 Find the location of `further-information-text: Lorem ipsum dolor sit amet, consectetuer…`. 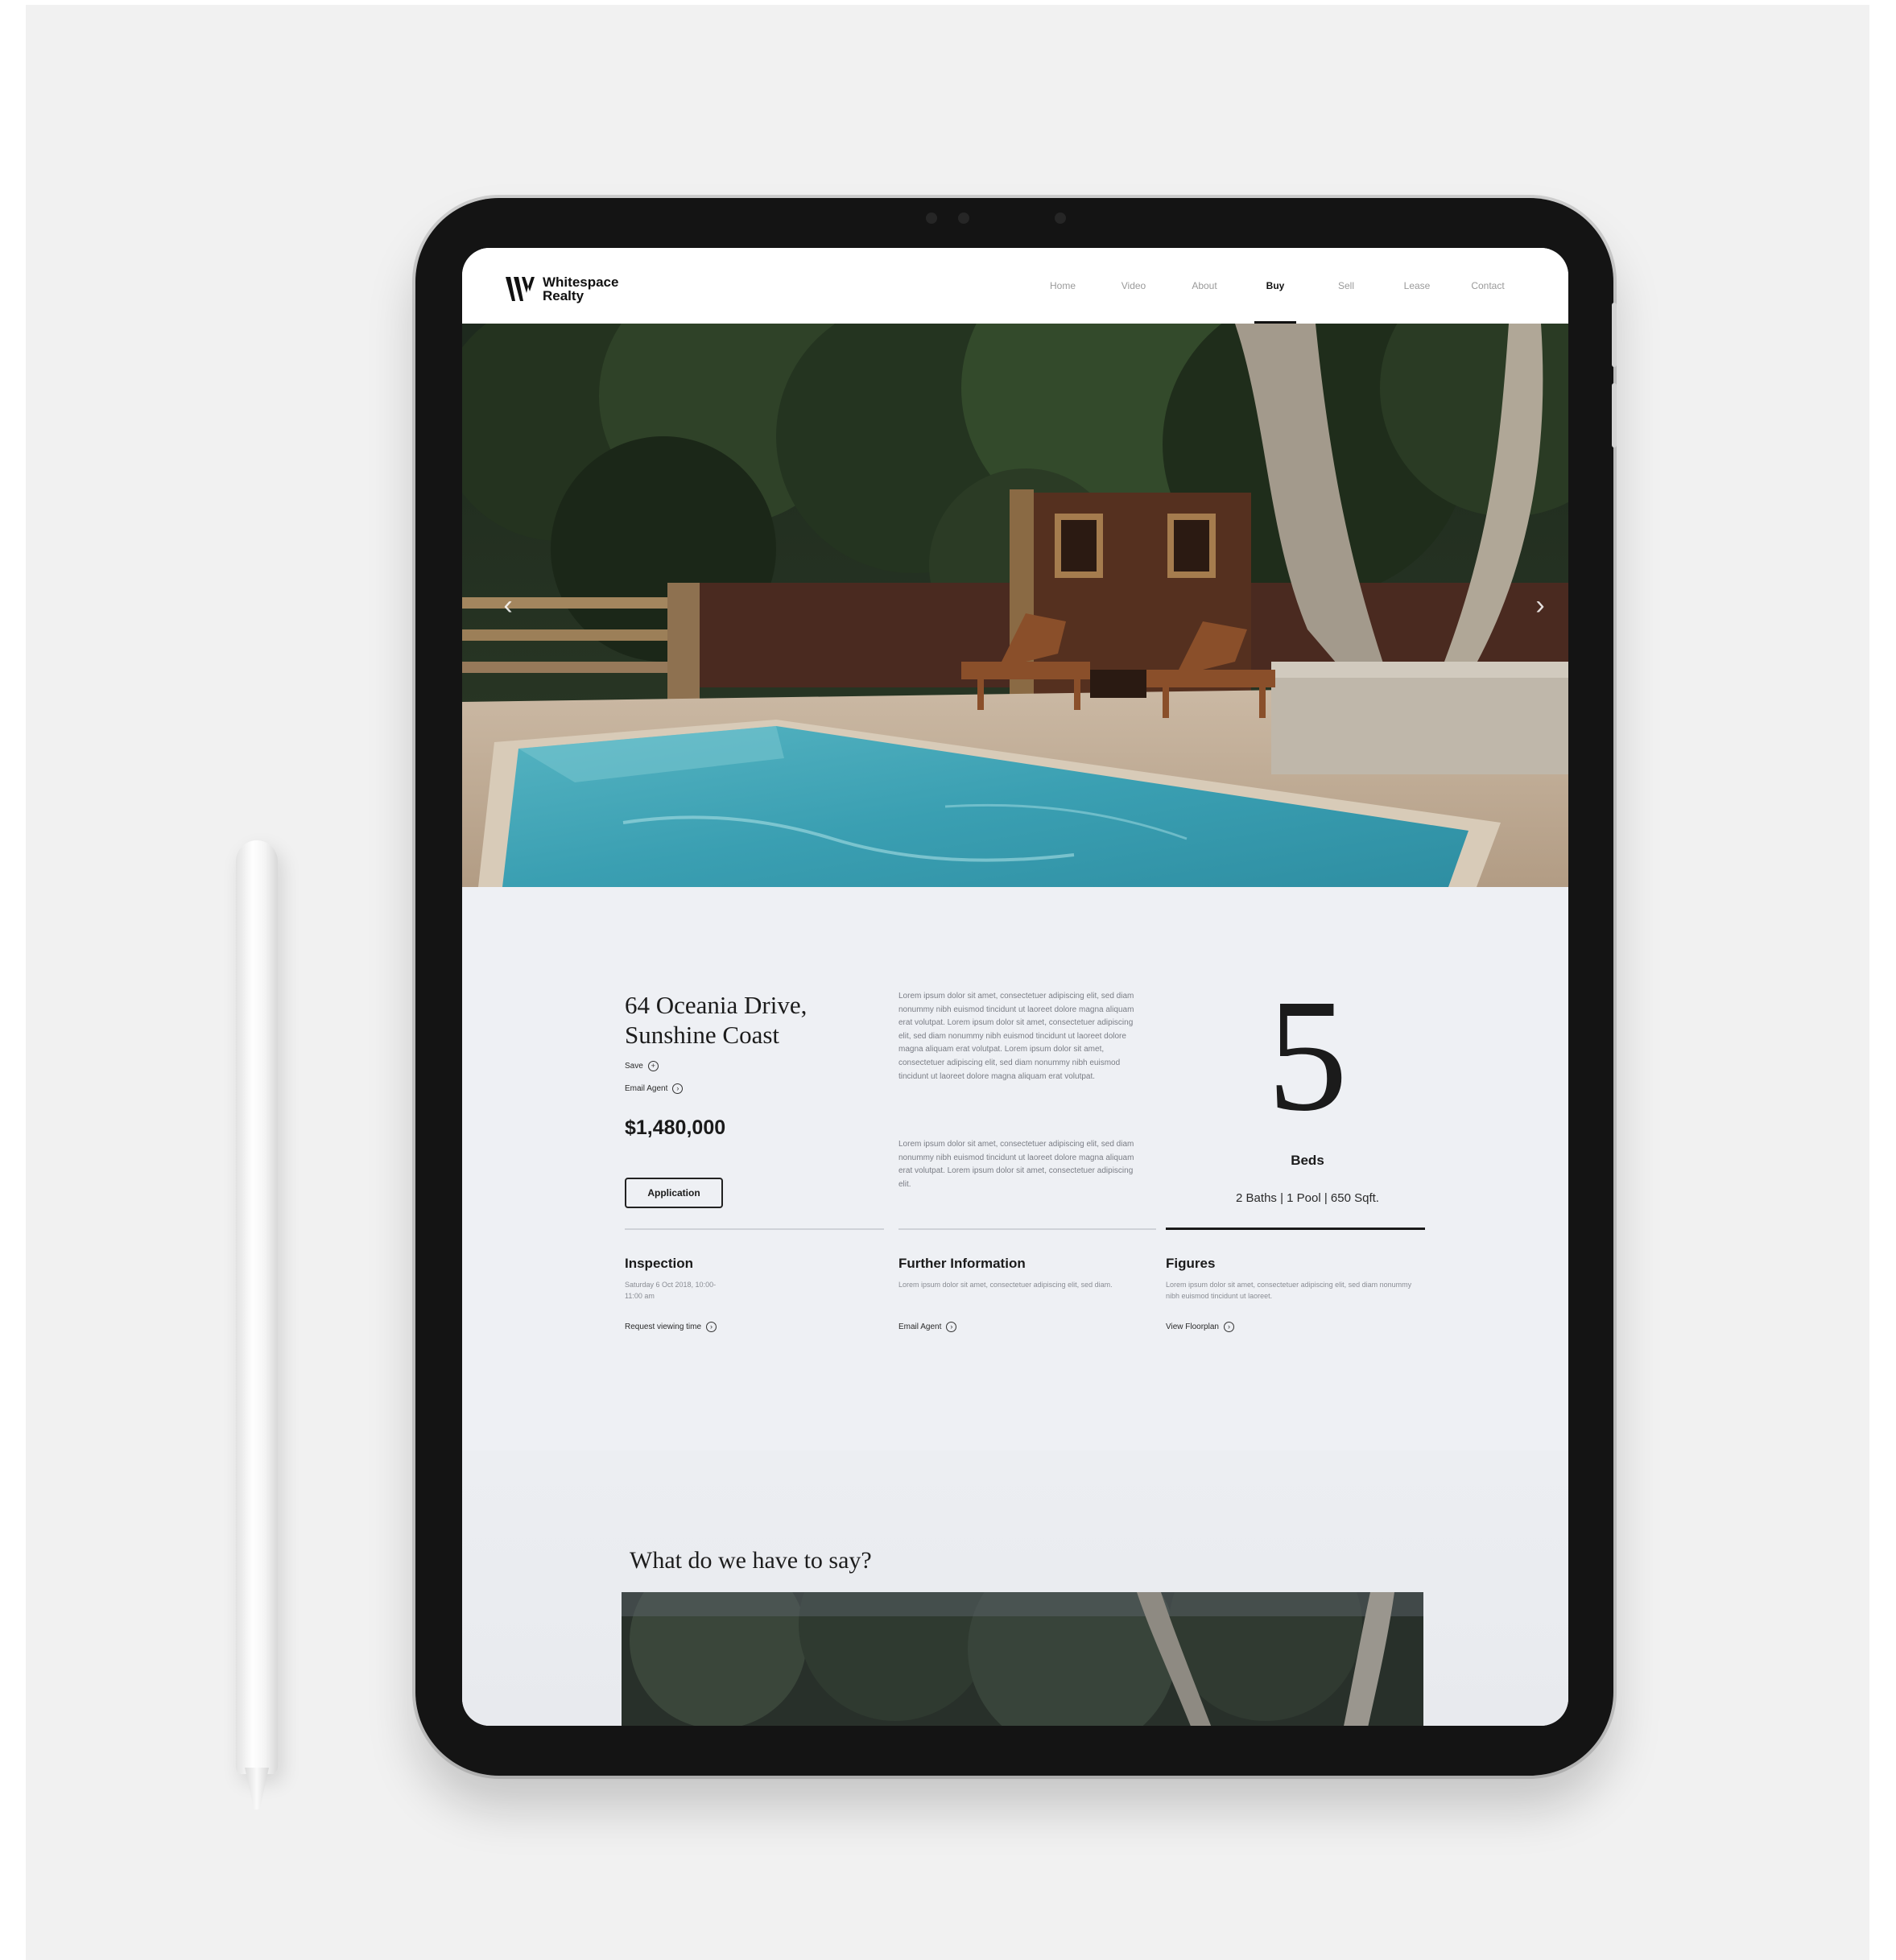

further-information-text: Lorem ipsum dolor sit amet, consectetuer… is located at coordinates (1006, 1285).